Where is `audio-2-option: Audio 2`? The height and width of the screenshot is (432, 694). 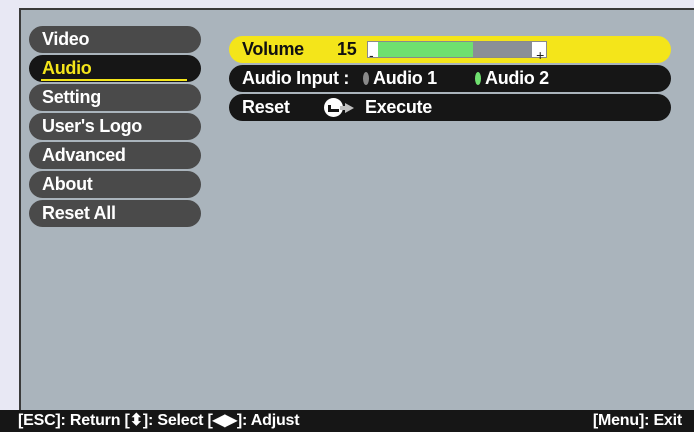 audio-2-option: Audio 2 is located at coordinates (517, 78).